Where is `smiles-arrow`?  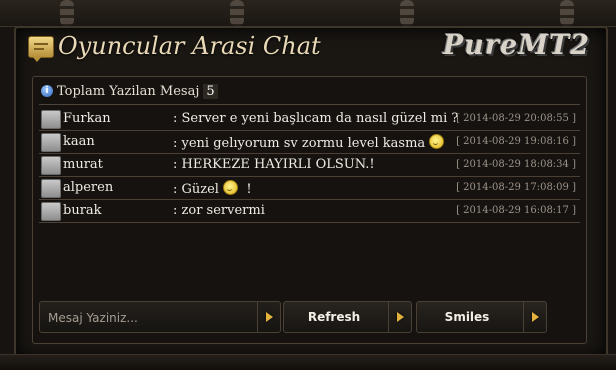
smiles-arrow is located at coordinates (534, 317).